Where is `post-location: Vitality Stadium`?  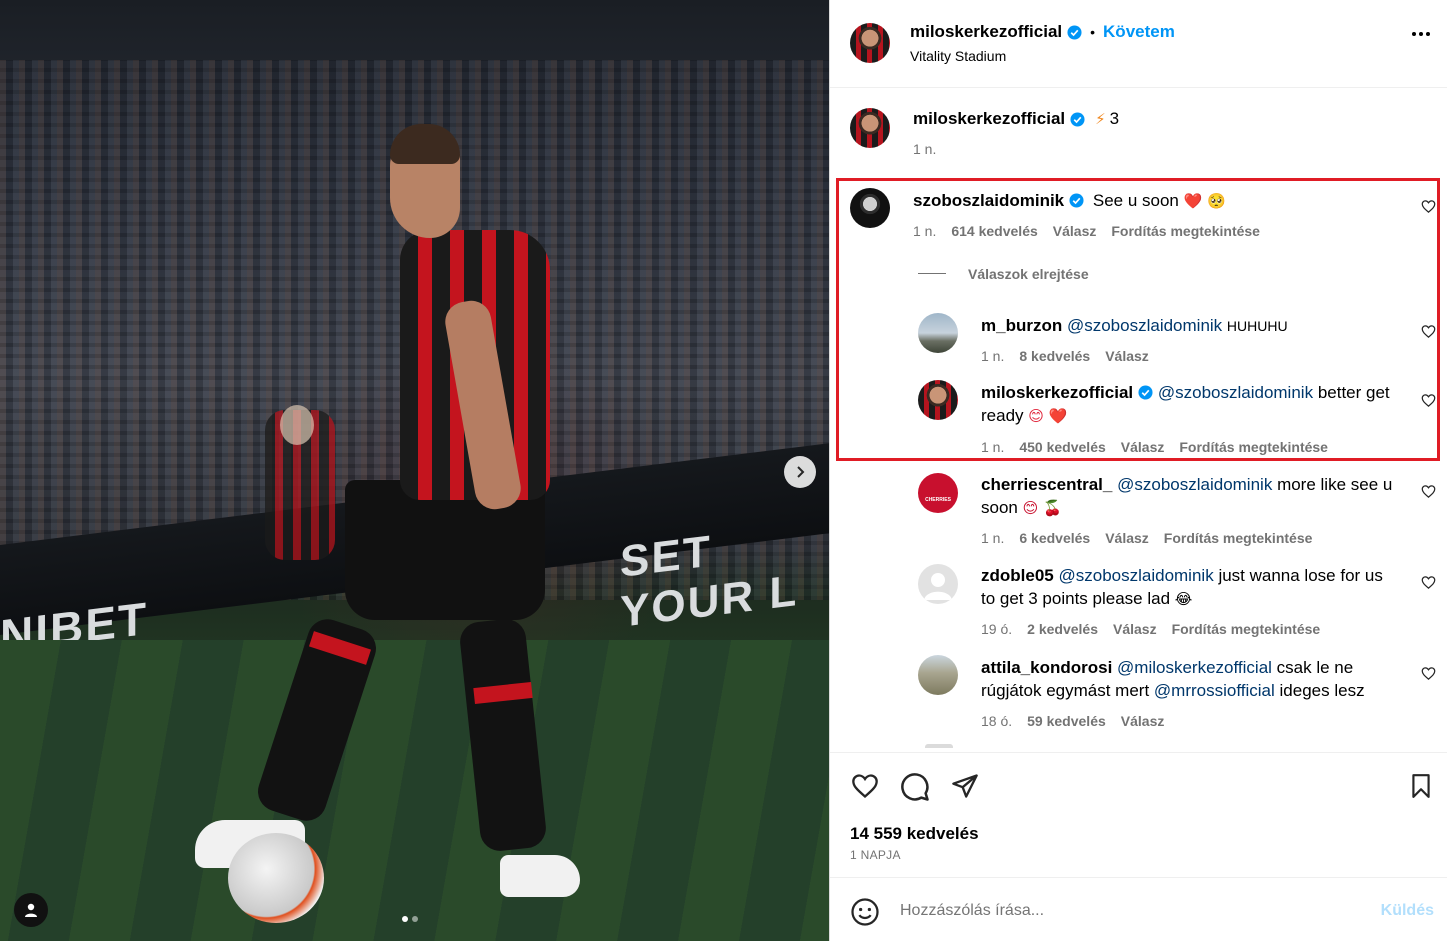
post-location: Vitality Stadium is located at coordinates (958, 56).